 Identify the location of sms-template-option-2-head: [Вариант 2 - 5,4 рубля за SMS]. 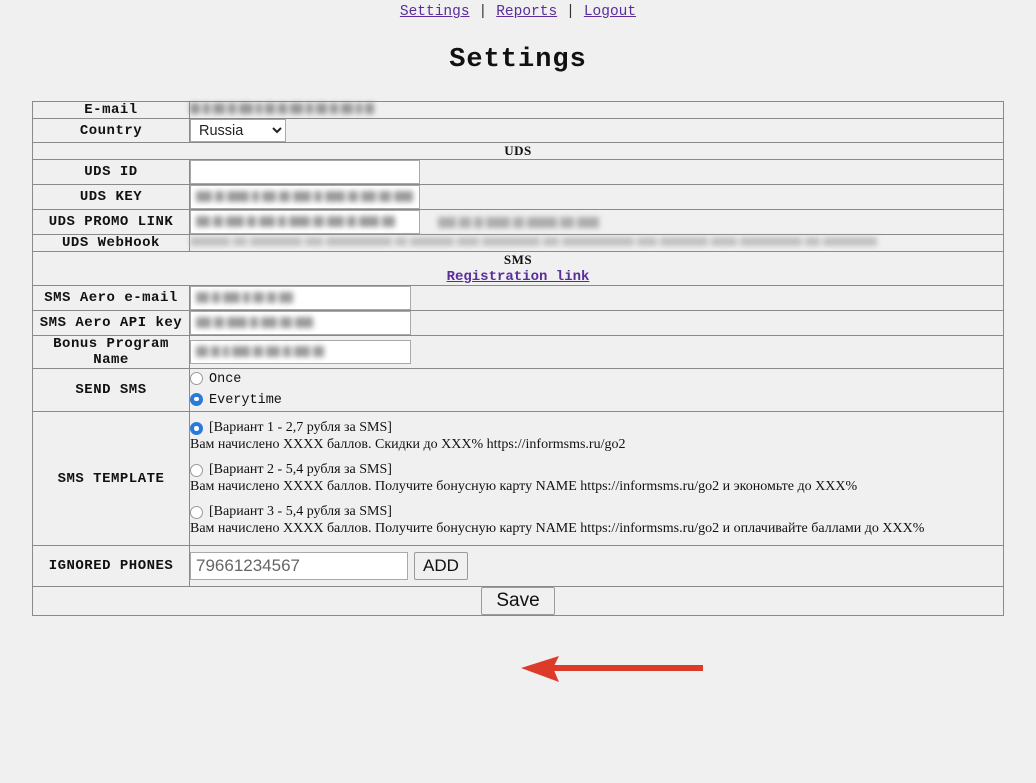
(300, 470).